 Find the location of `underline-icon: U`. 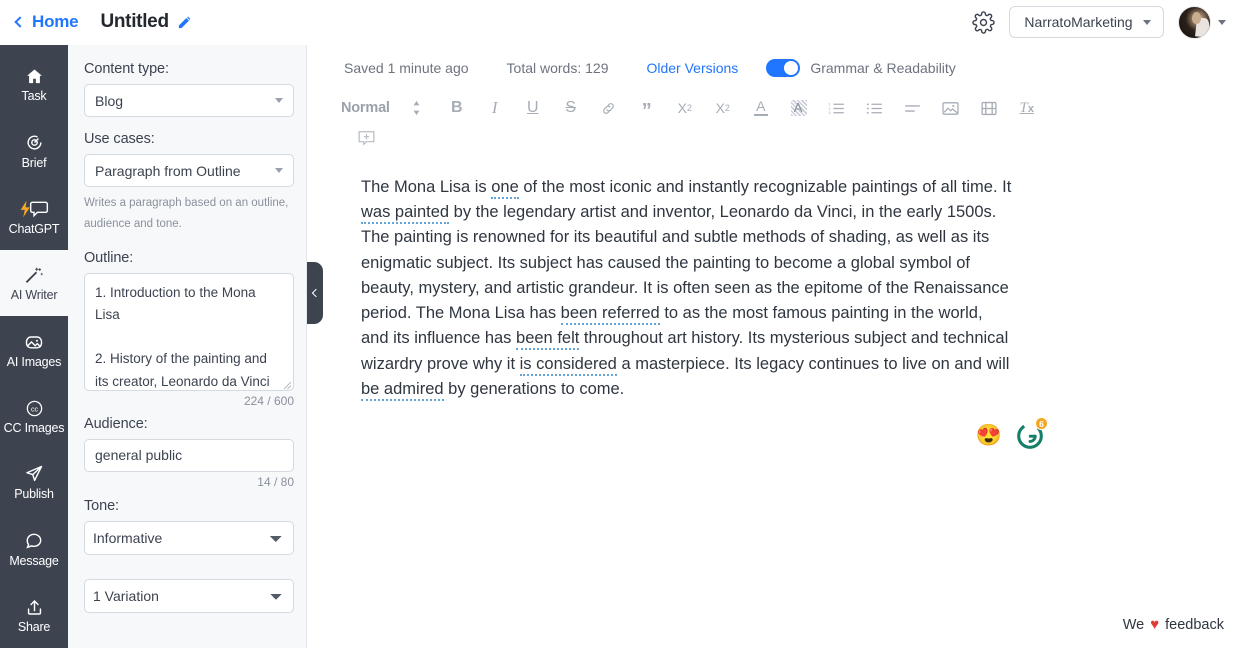

underline-icon: U is located at coordinates (533, 108).